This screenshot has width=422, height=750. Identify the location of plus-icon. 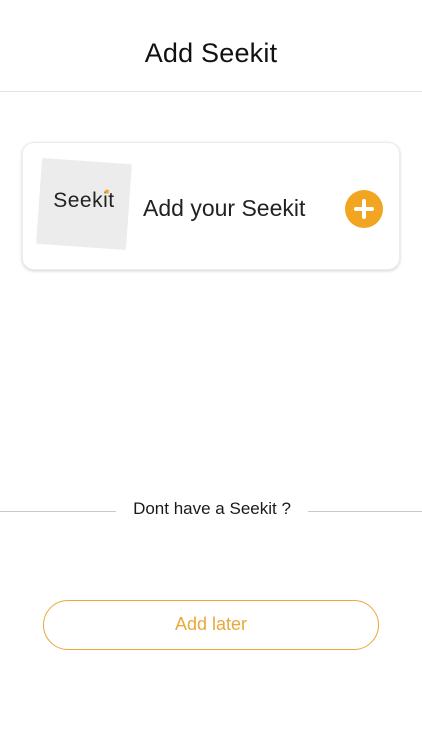
(364, 209).